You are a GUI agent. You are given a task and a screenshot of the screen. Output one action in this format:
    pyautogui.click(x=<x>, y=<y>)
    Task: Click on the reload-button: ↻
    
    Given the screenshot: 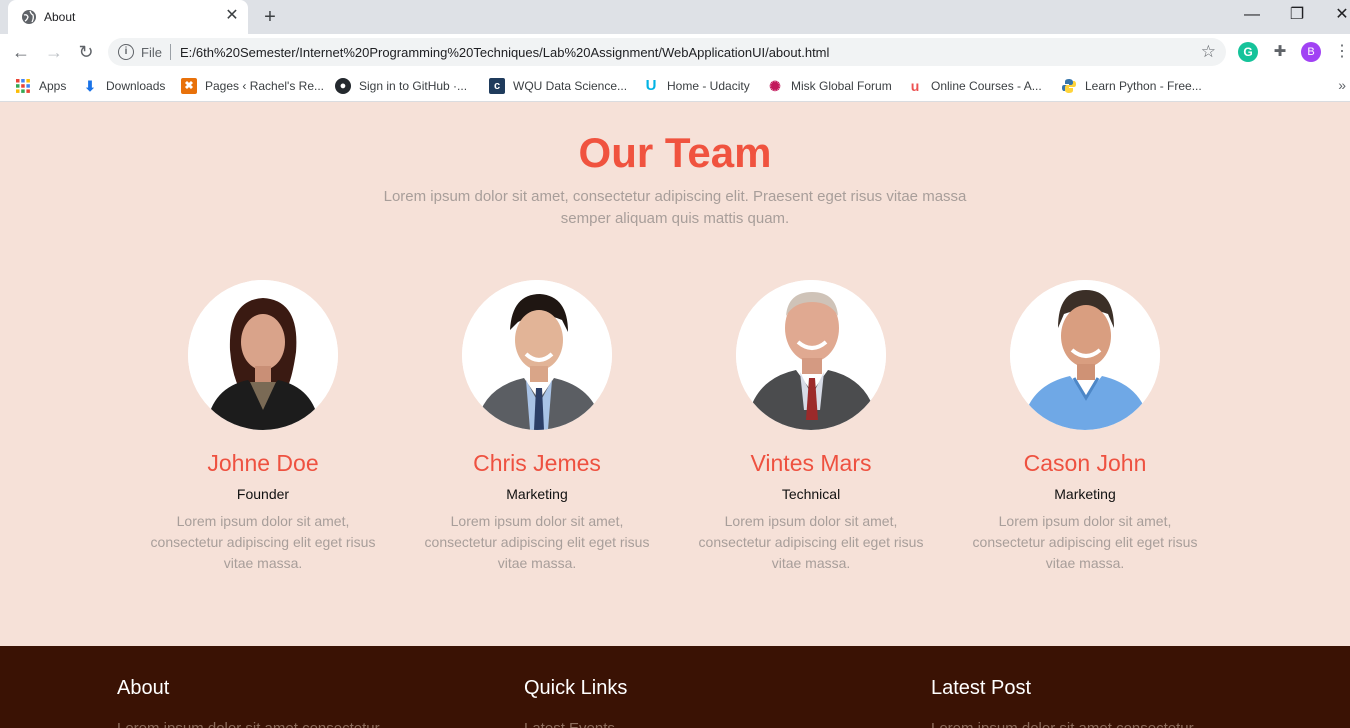 What is the action you would take?
    pyautogui.click(x=86, y=52)
    